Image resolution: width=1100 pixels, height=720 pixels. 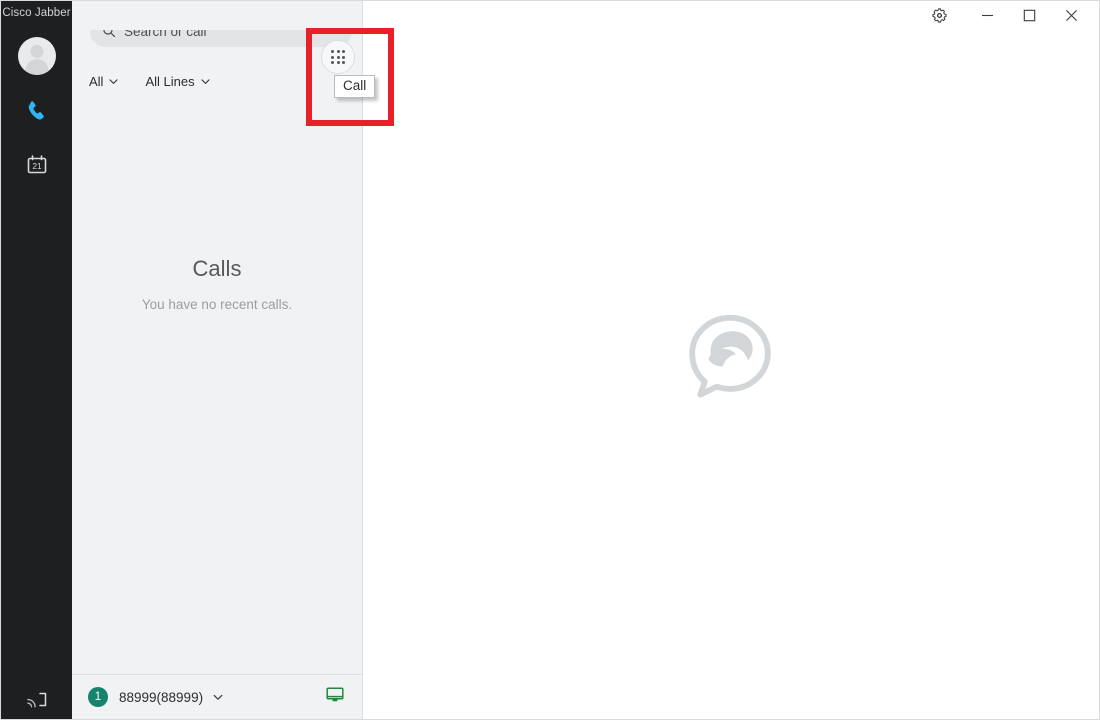 I want to click on device-selector, so click(x=335, y=697).